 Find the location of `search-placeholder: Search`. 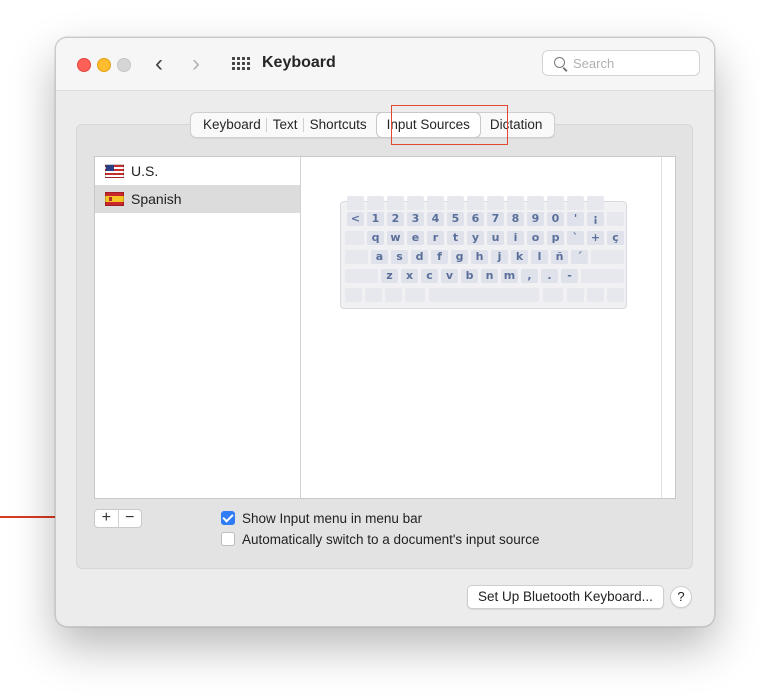

search-placeholder: Search is located at coordinates (594, 63).